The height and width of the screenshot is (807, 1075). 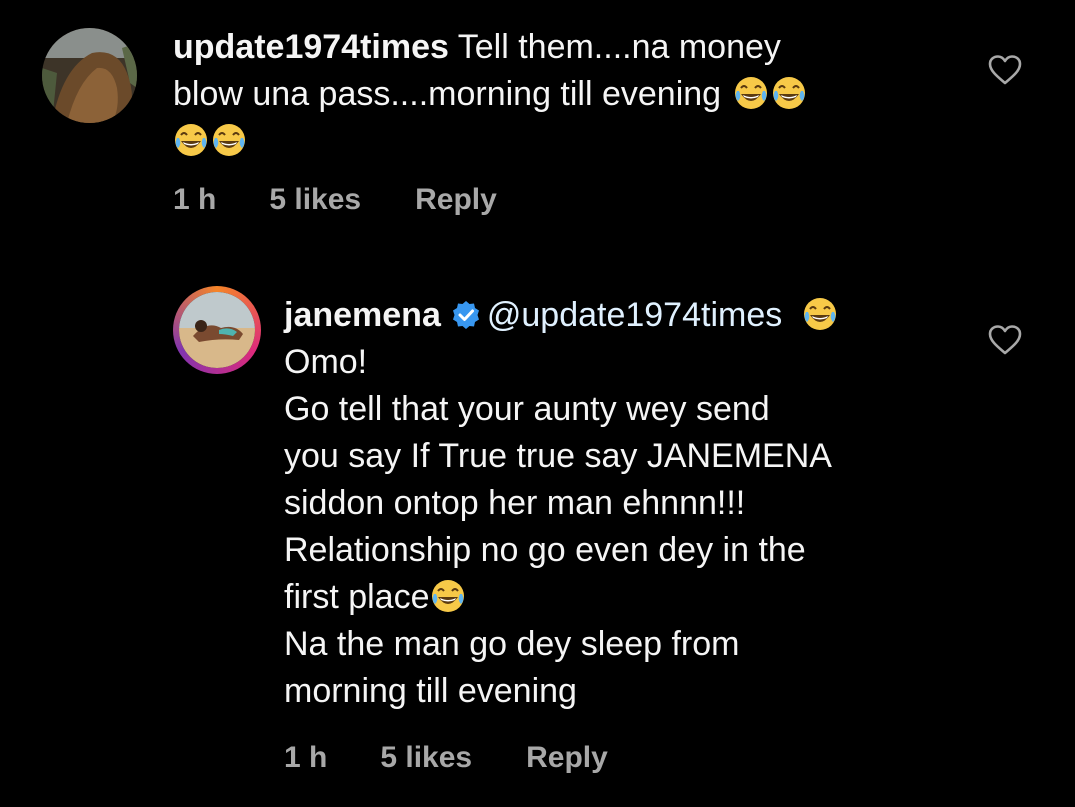 What do you see at coordinates (430, 691) in the screenshot?
I see `comment-text-line: morning till evening` at bounding box center [430, 691].